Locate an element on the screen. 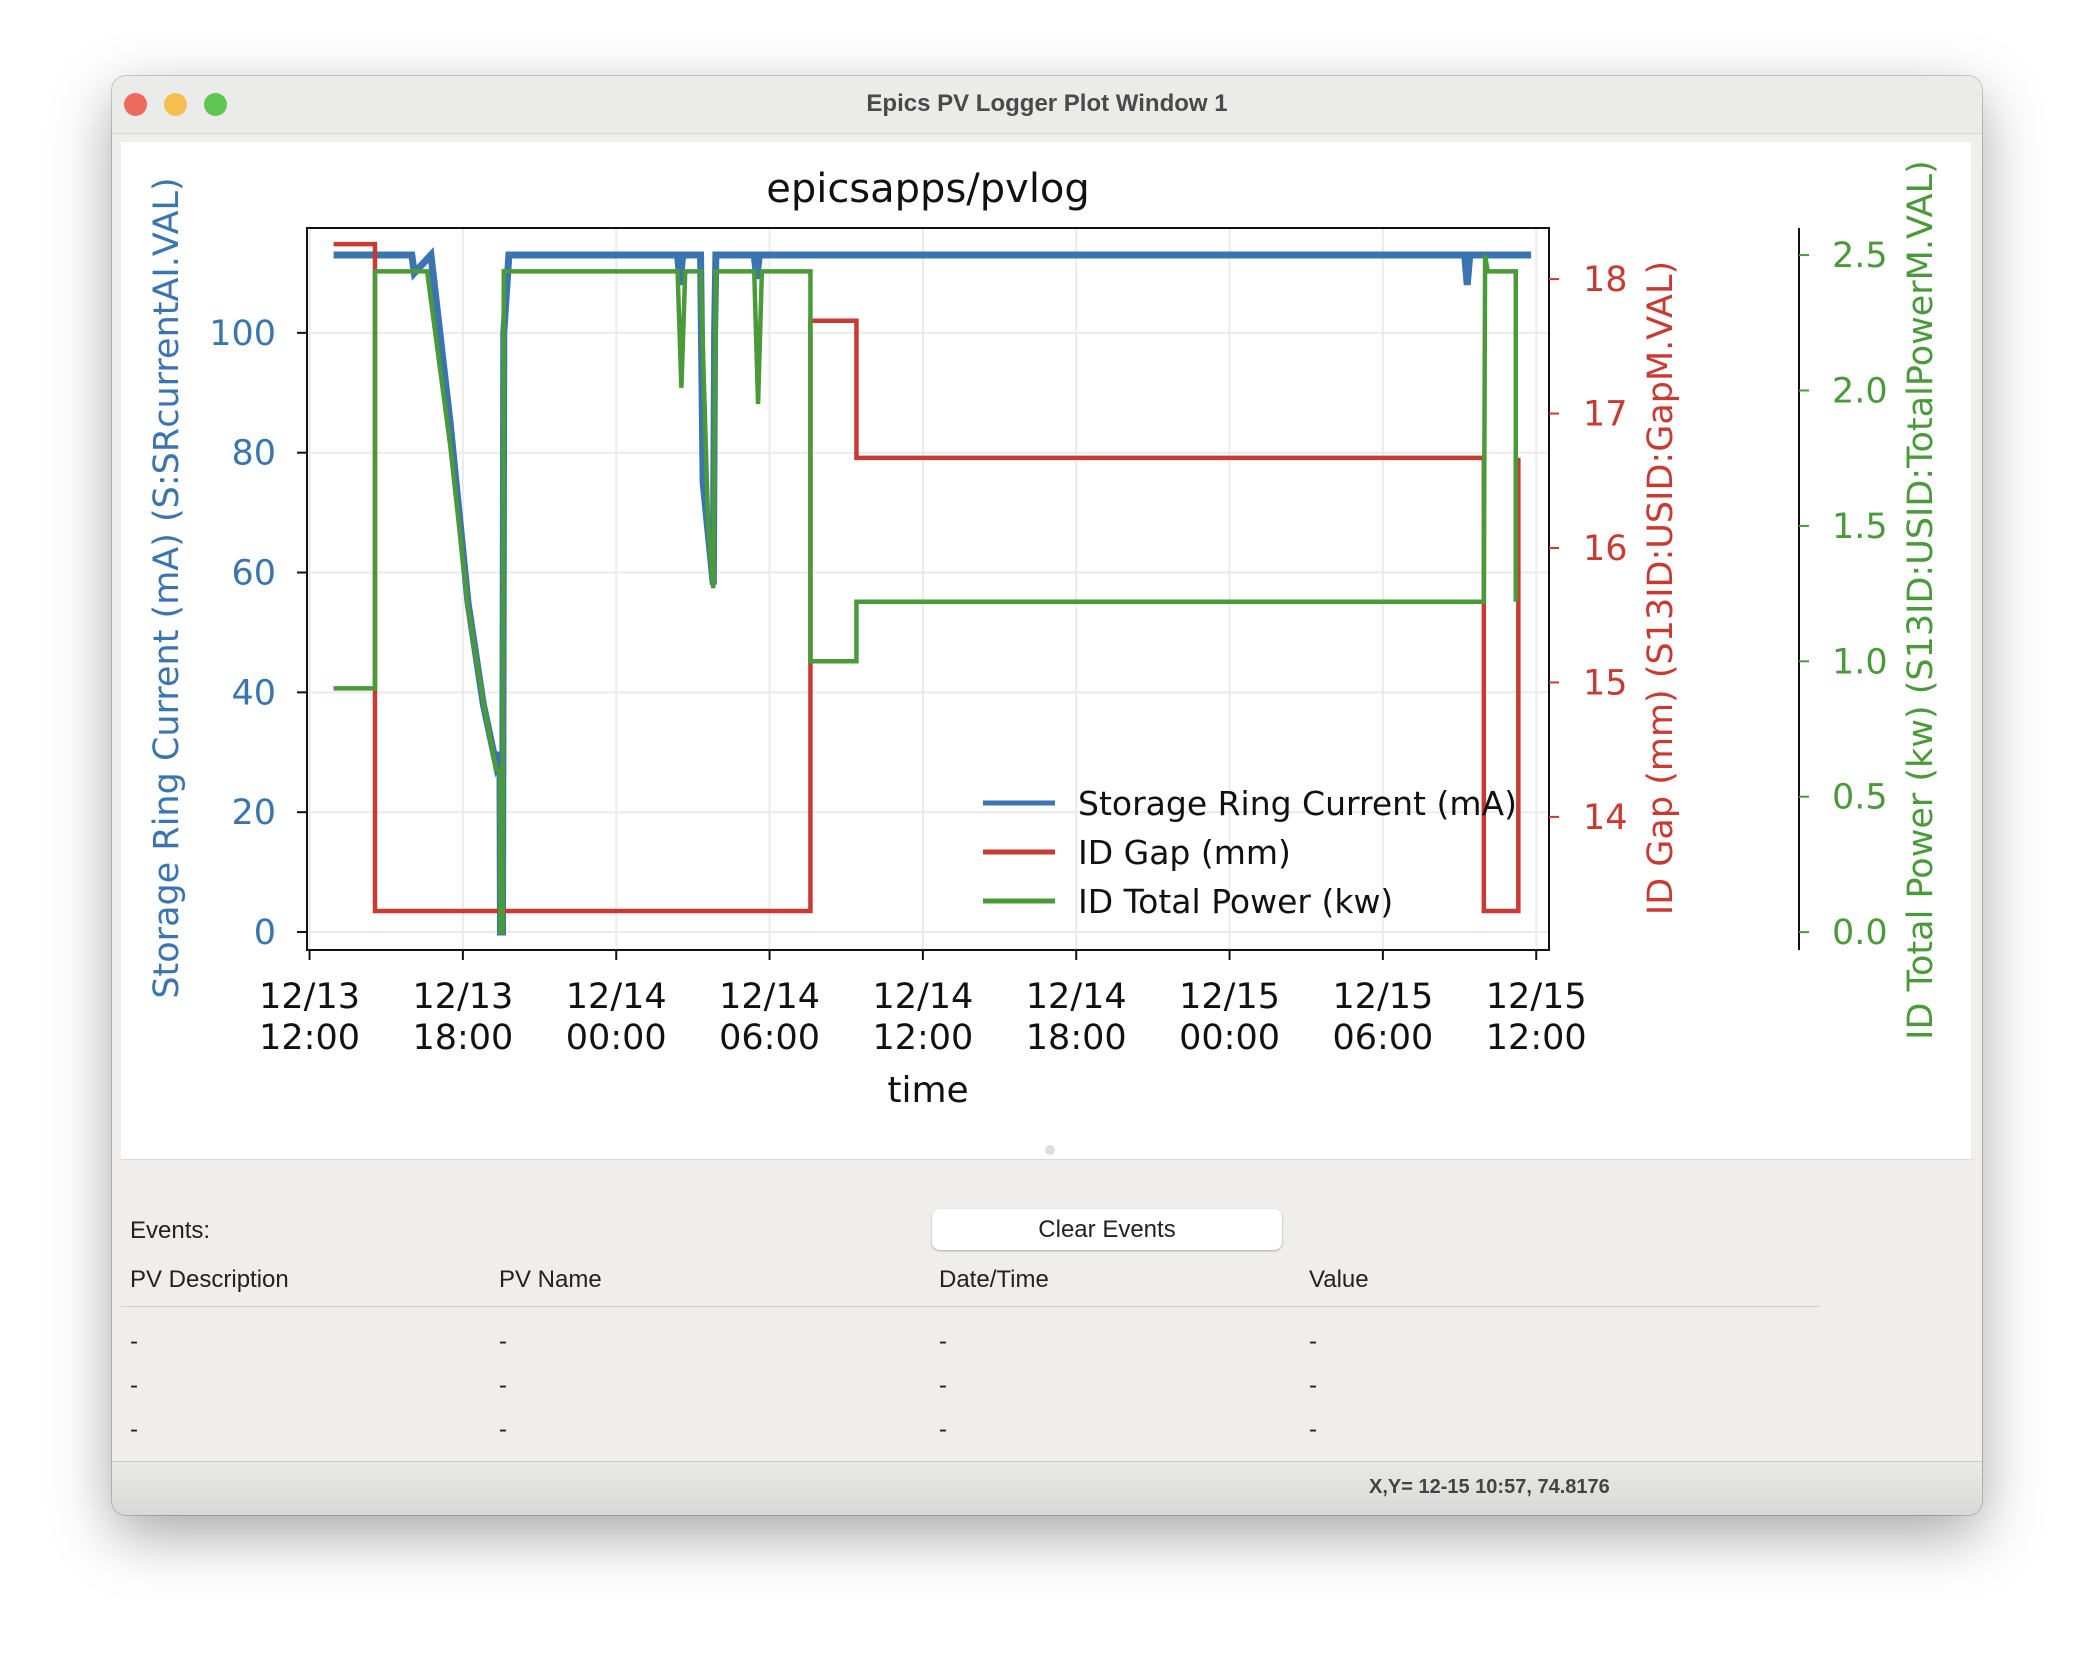 This screenshot has width=2094, height=1664. y-tick-label-power: 2.5 is located at coordinates (1860, 256).